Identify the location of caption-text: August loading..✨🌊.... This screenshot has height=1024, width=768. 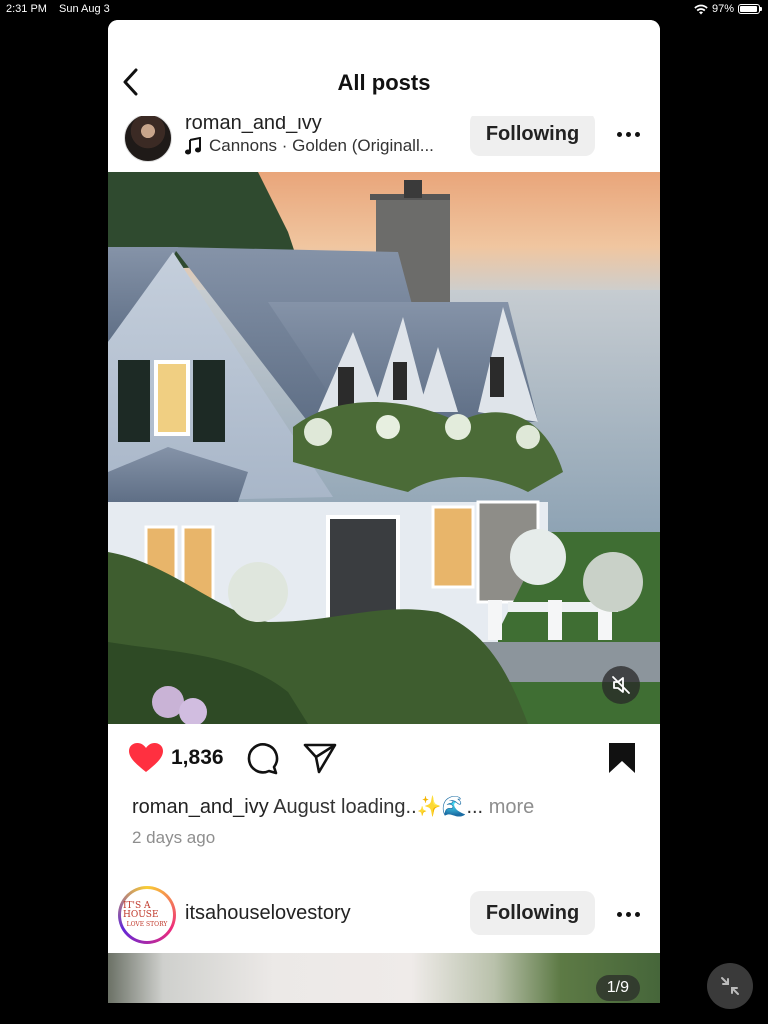
(378, 807).